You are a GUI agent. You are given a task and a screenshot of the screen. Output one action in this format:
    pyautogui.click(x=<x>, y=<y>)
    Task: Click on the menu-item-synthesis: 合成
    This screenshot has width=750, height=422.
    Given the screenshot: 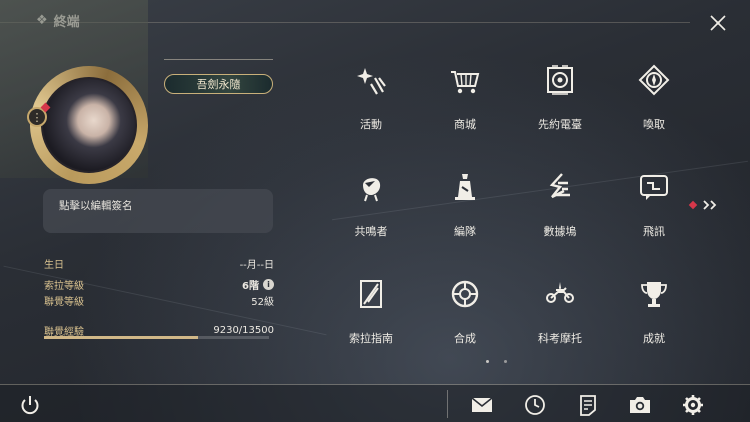 What is the action you would take?
    pyautogui.click(x=465, y=318)
    